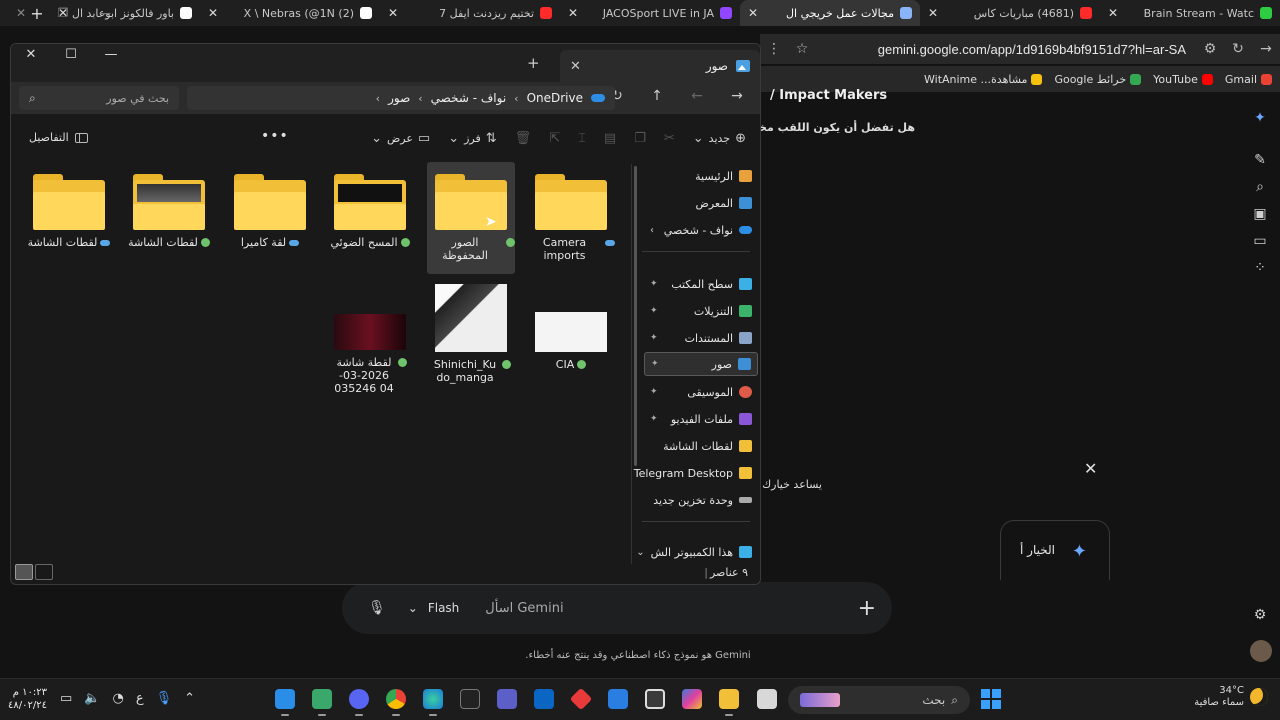 The image size is (1280, 720). Describe the element at coordinates (1055, 550) in the screenshot. I see `option-card: ✦ الخيار أ` at that location.